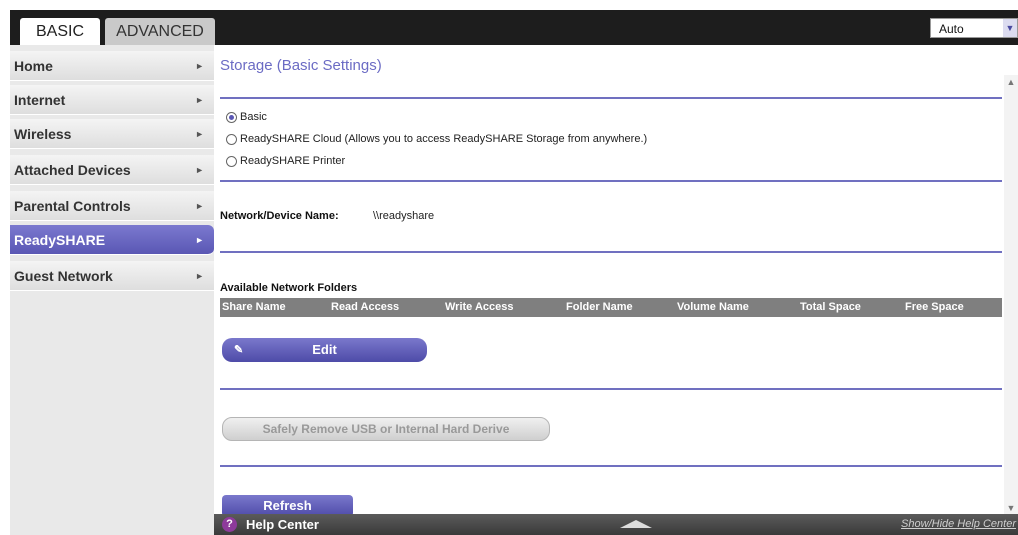  What do you see at coordinates (33, 66) in the screenshot?
I see `sidebar-item-label: Home` at bounding box center [33, 66].